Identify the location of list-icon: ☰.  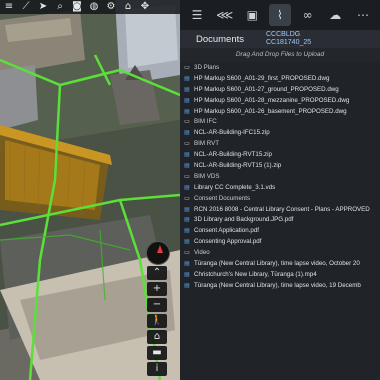
(197, 15).